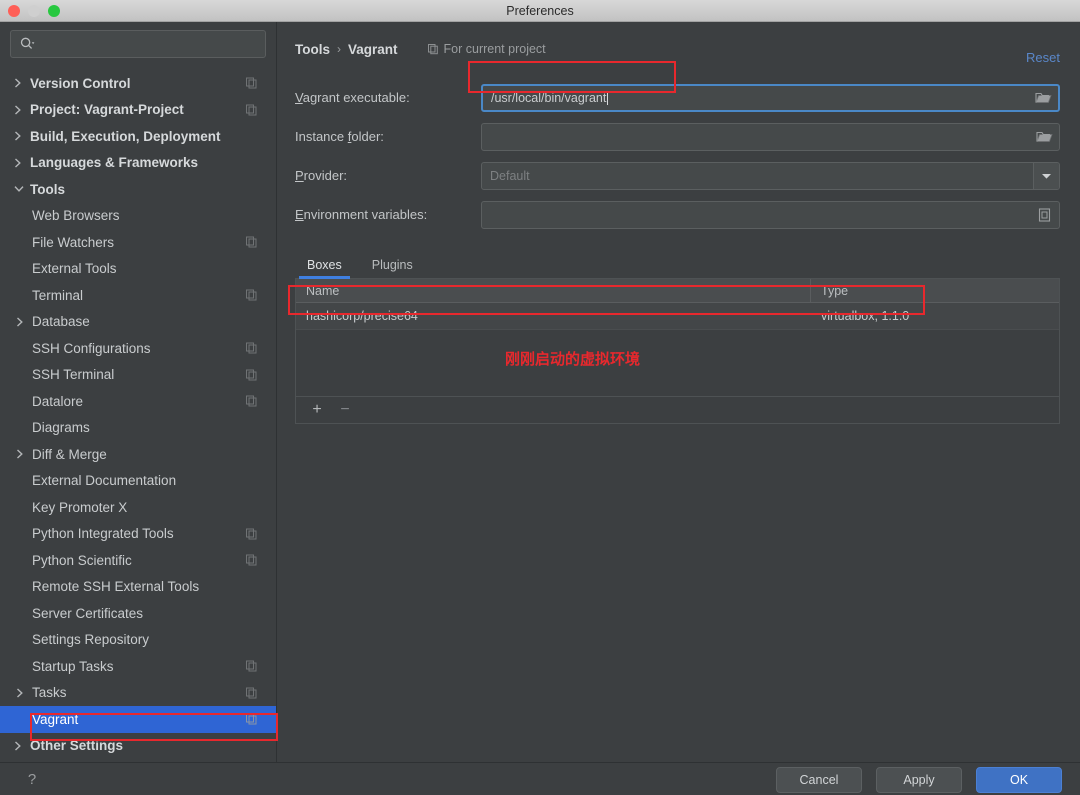 The image size is (1080, 795). Describe the element at coordinates (138, 719) in the screenshot. I see `sidebar-item-vagrant: Vagrant` at that location.